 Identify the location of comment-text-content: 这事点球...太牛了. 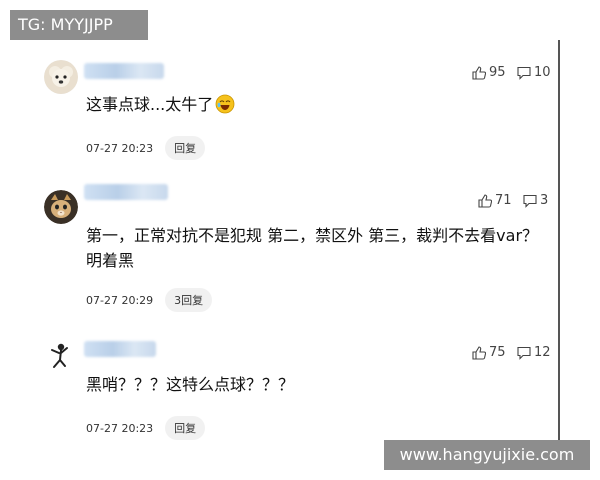
(150, 104).